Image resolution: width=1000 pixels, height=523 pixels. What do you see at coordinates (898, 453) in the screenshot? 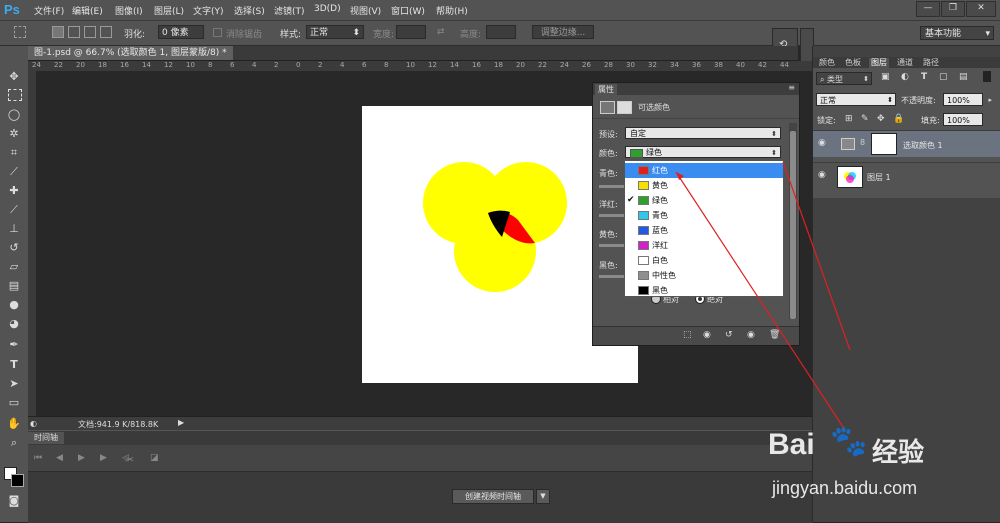
I see `watermark-brand-cn: 经验` at bounding box center [898, 453].